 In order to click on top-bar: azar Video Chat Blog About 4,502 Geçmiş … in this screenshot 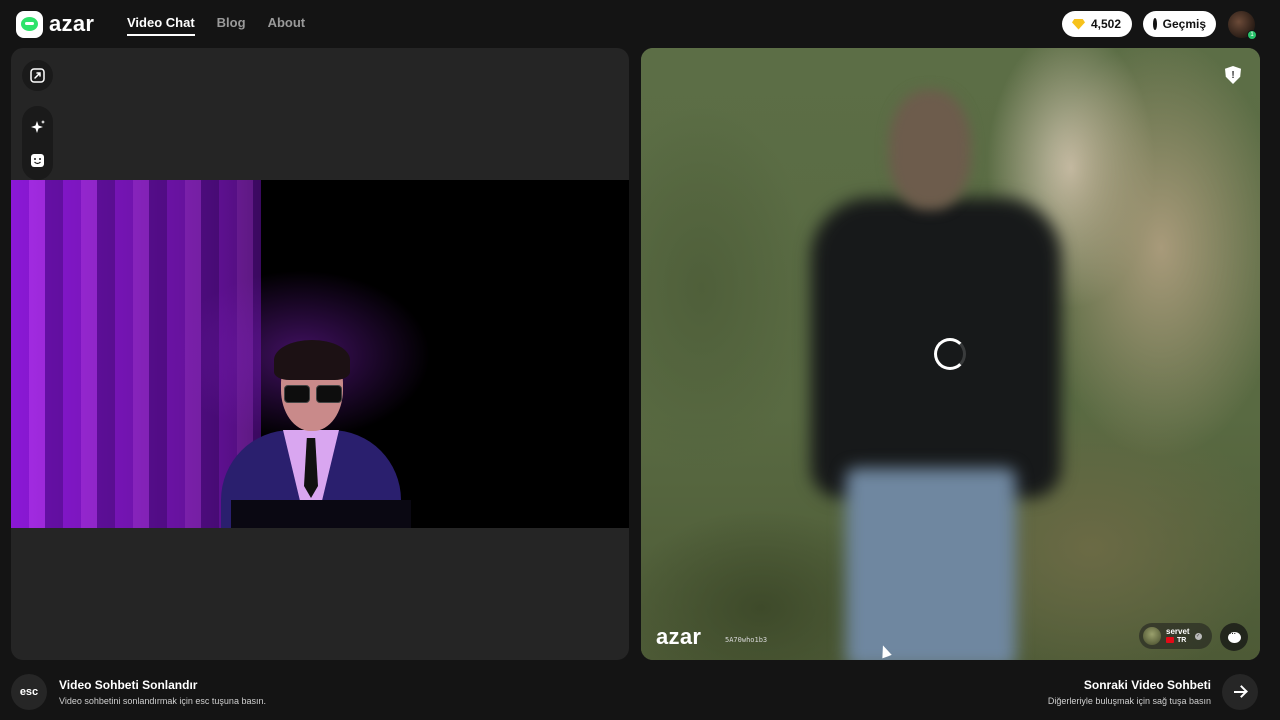, I will do `click(640, 23)`.